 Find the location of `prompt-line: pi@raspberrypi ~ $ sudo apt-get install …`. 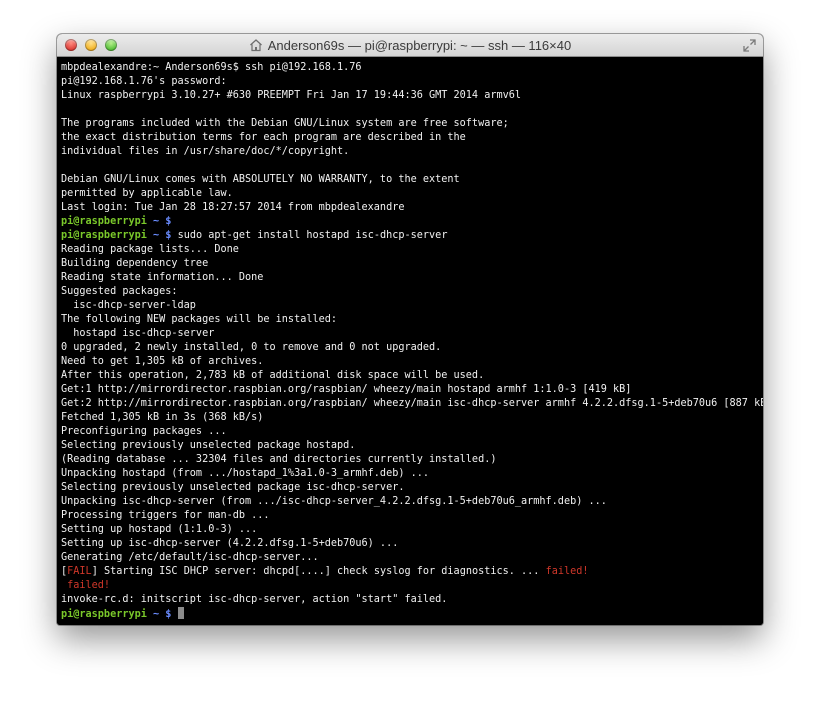

prompt-line: pi@raspberrypi ~ $ sudo apt-get install … is located at coordinates (412, 236).